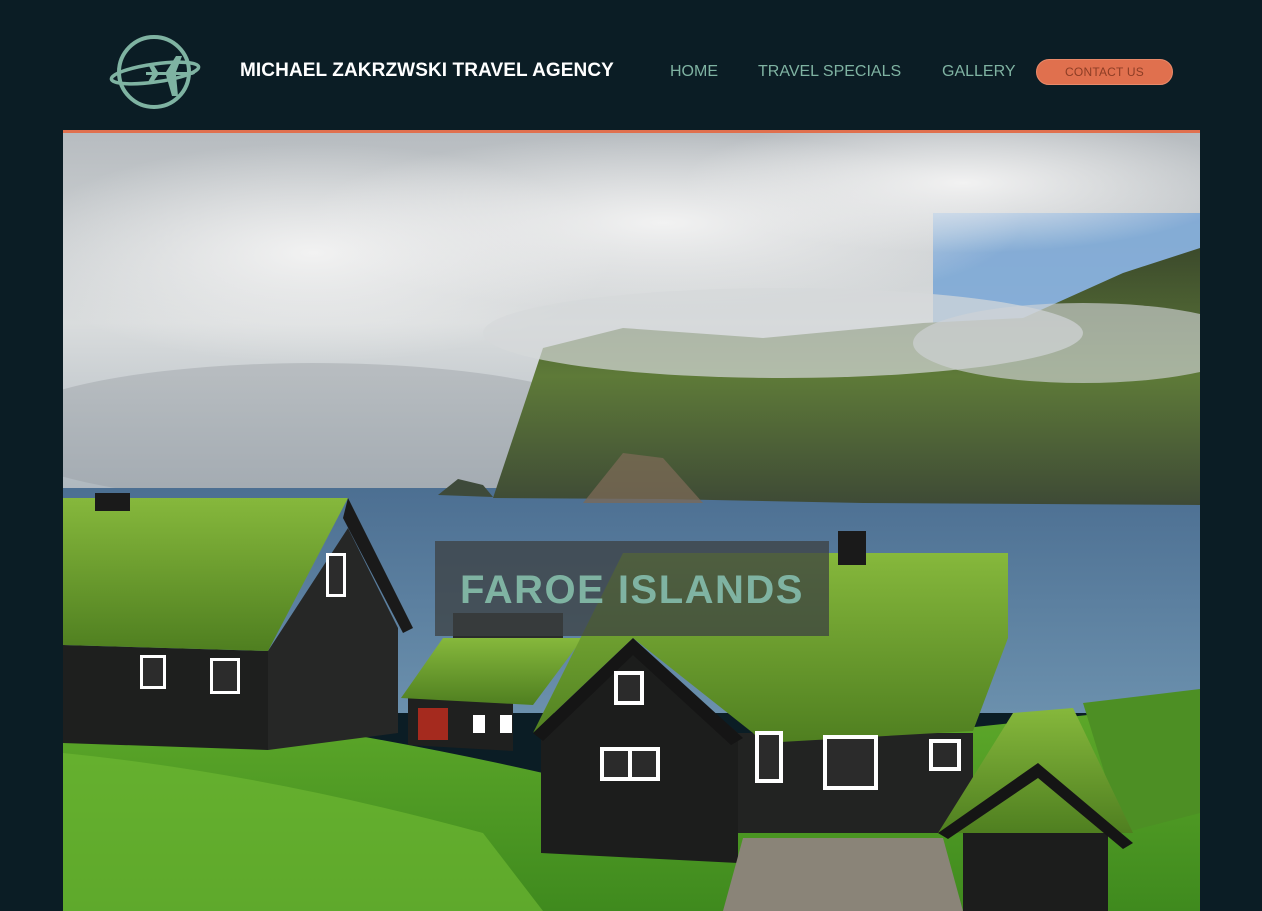 The width and height of the screenshot is (1262, 911). Describe the element at coordinates (979, 72) in the screenshot. I see `nav-gallery-link: GALLERY` at that location.